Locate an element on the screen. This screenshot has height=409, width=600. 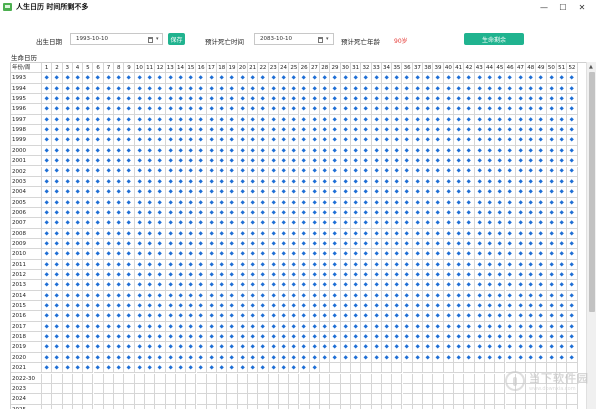
scroll-up-icon: ▲ is located at coordinates (591, 67).